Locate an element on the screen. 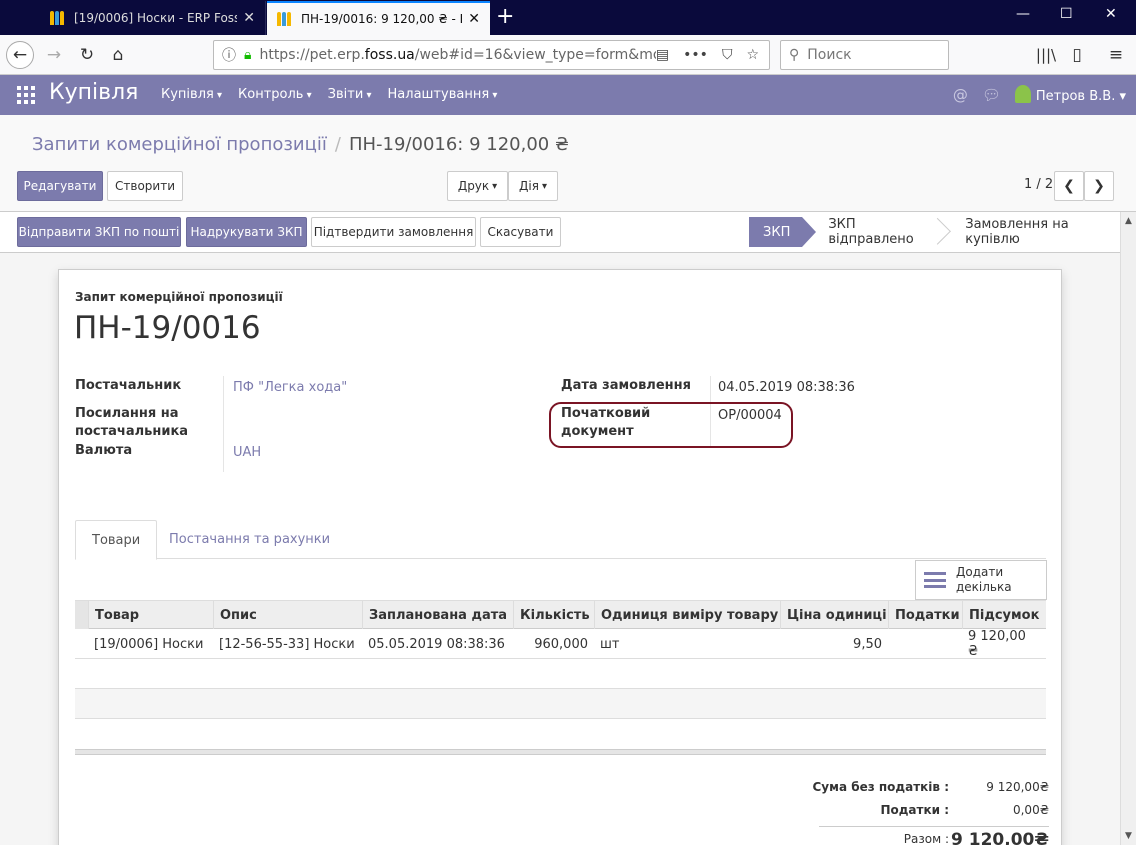 This screenshot has width=1136, height=845. more-actions-icon: ••• is located at coordinates (695, 55).